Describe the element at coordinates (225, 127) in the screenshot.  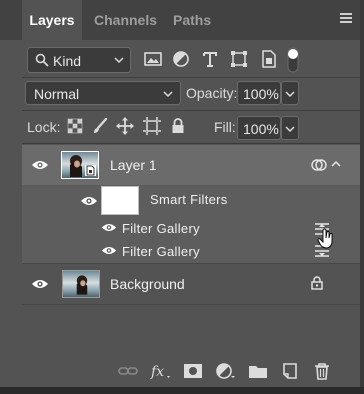
I see `fill-label: Fill:` at that location.